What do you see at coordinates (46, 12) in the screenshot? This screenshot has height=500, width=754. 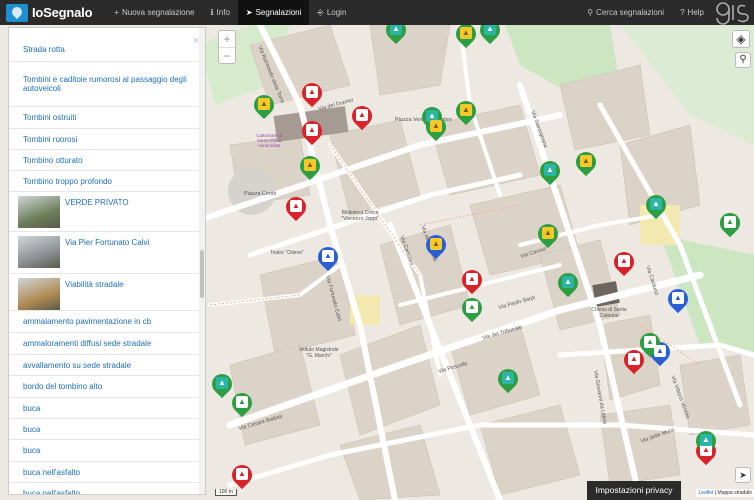 I see `brand: IoSegnalo` at bounding box center [46, 12].